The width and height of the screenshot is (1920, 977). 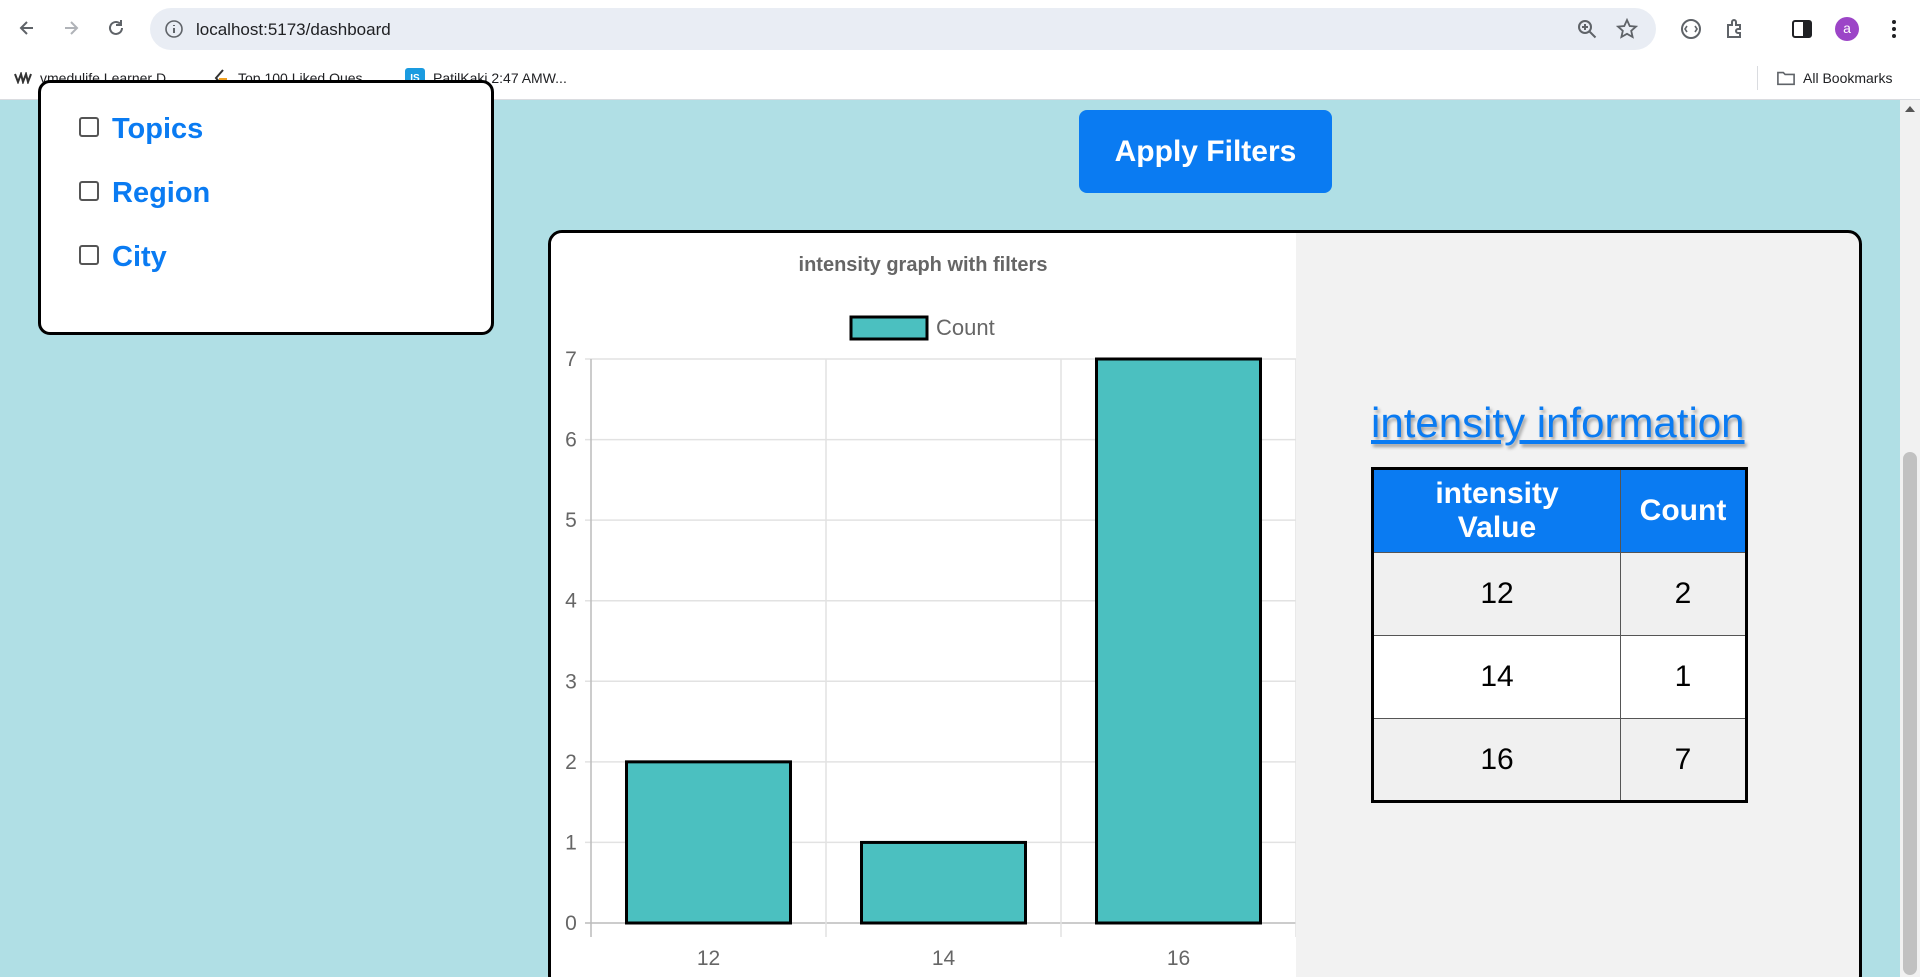 What do you see at coordinates (1848, 78) in the screenshot?
I see `all-bookmarks-label: All Bookmarks` at bounding box center [1848, 78].